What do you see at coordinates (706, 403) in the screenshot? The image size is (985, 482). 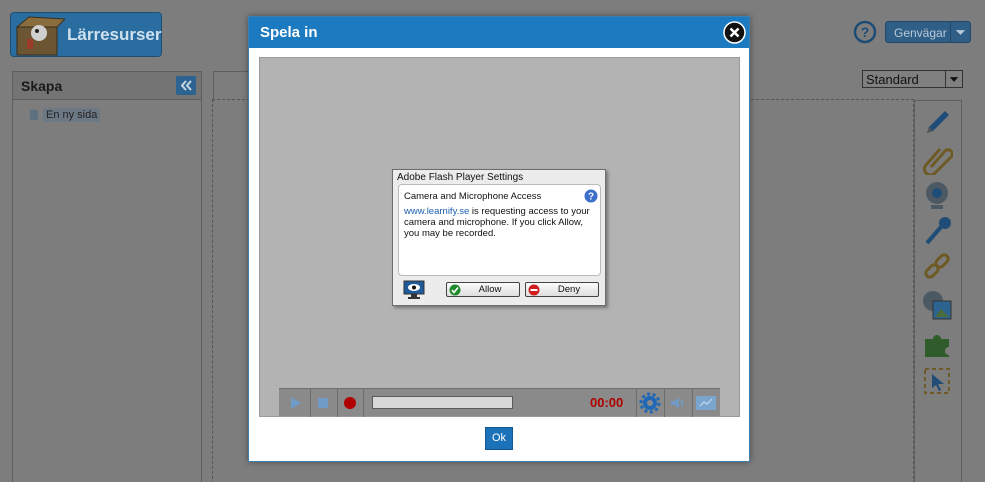 I see `fullscreen-icon` at bounding box center [706, 403].